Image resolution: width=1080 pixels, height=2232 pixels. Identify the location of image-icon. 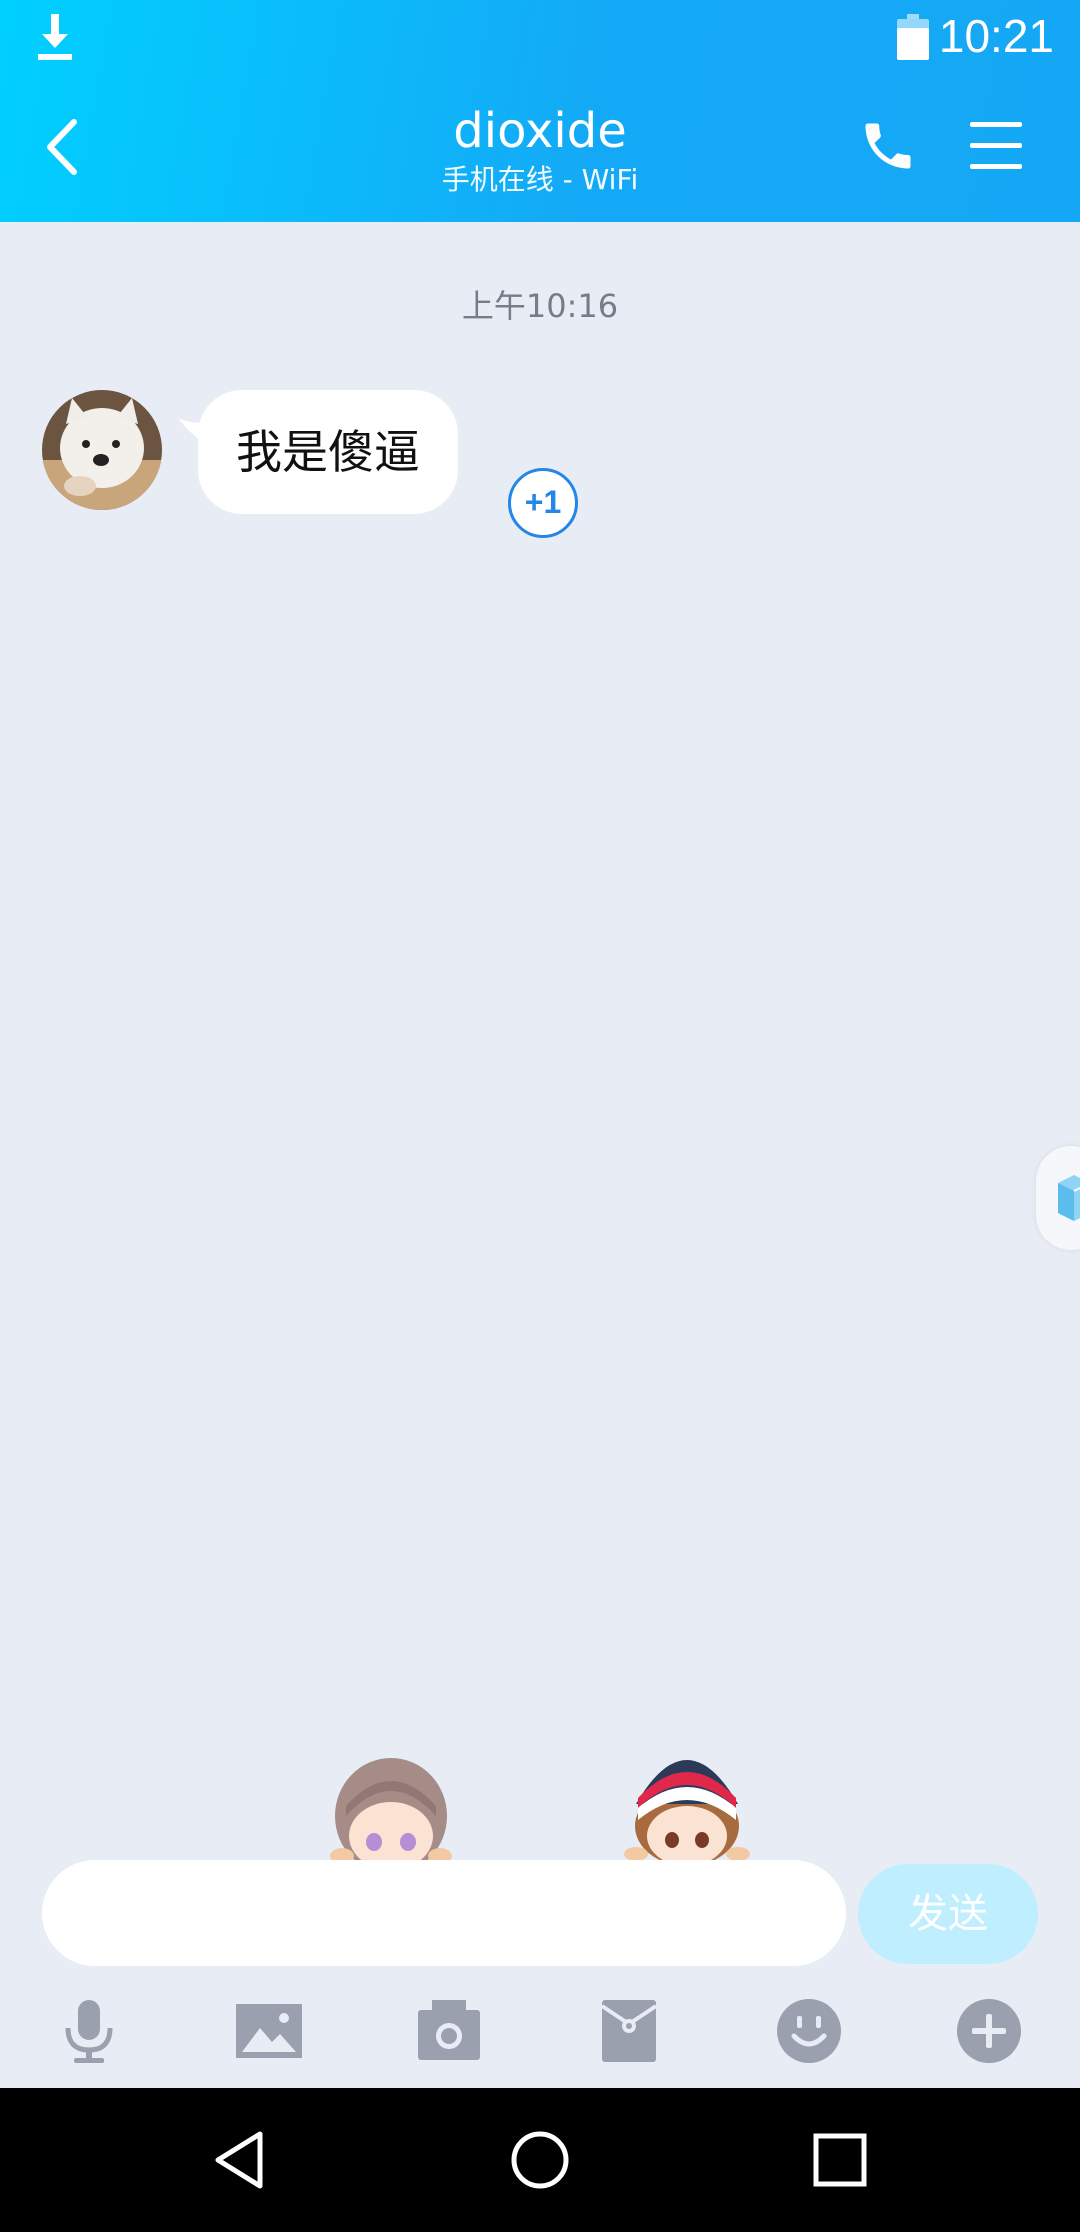
(269, 2031).